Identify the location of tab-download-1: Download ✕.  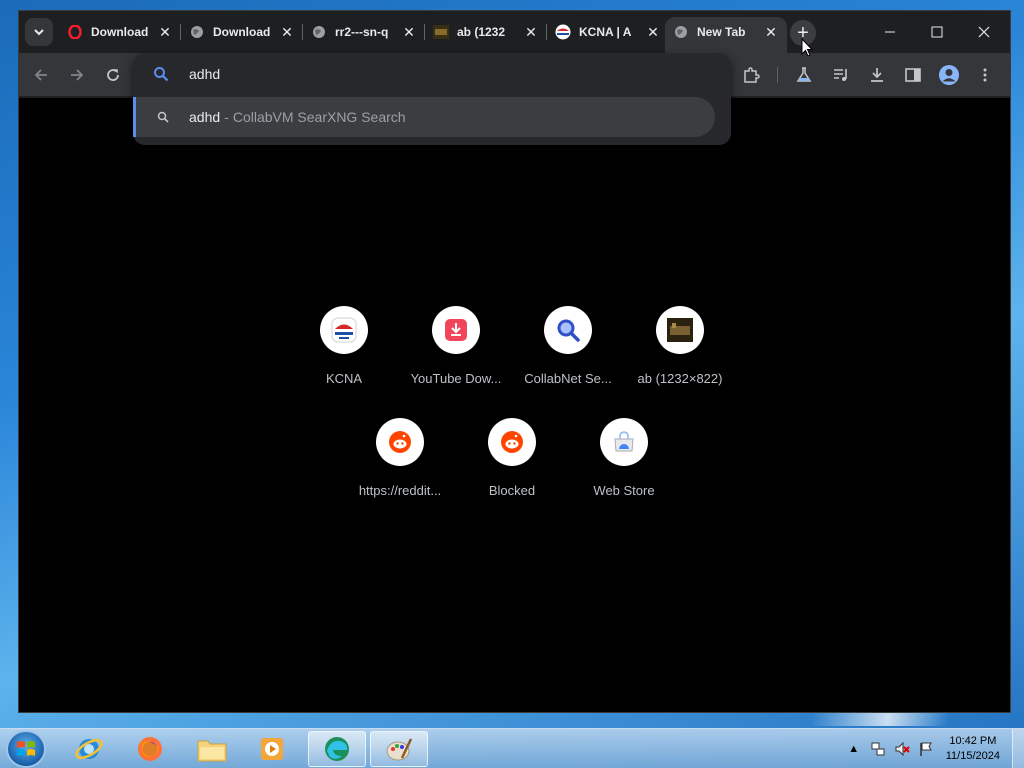
(120, 32).